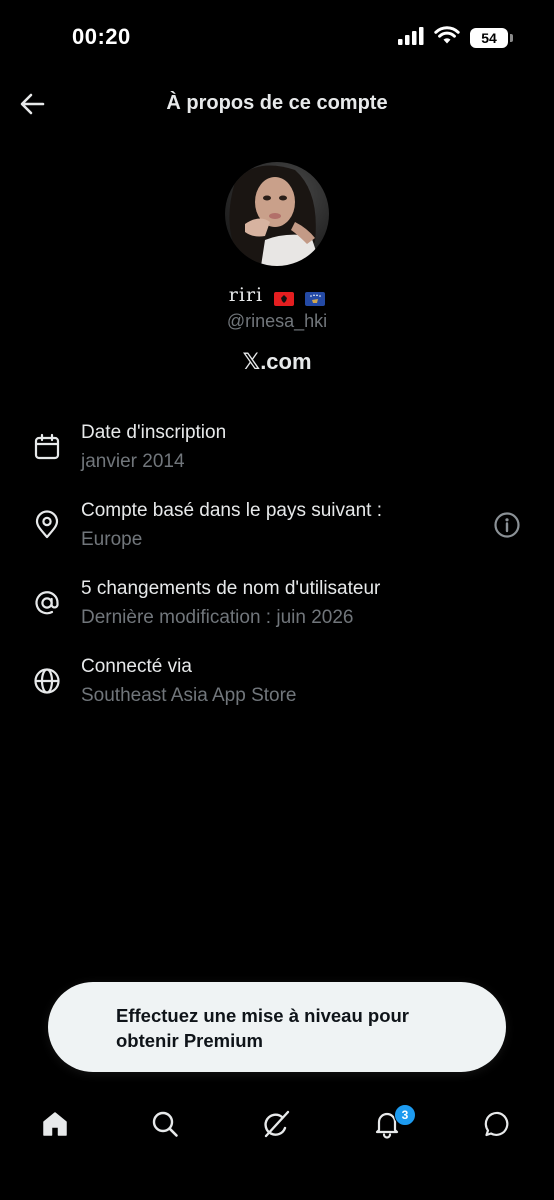 The image size is (554, 1200). I want to click on kosovo-flag-icon, so click(315, 297).